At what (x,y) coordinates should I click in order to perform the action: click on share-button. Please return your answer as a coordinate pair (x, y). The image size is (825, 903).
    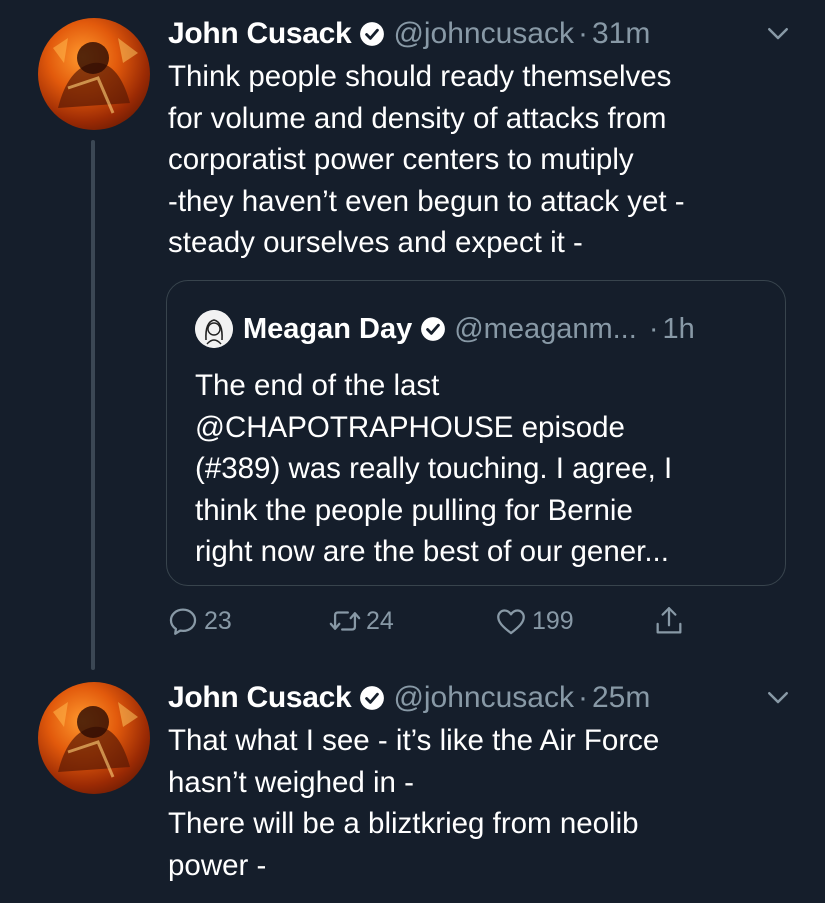
    Looking at the image, I should click on (671, 621).